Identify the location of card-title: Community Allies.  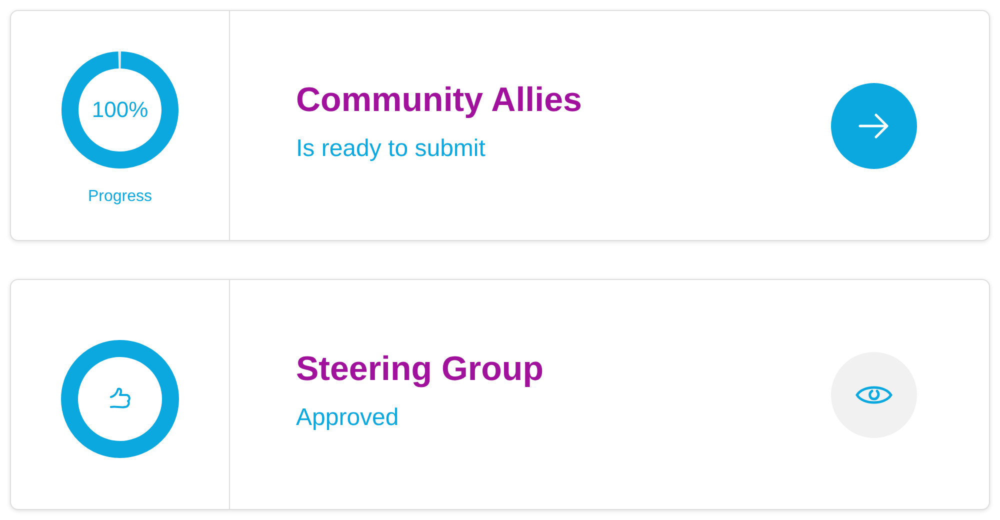
(439, 99).